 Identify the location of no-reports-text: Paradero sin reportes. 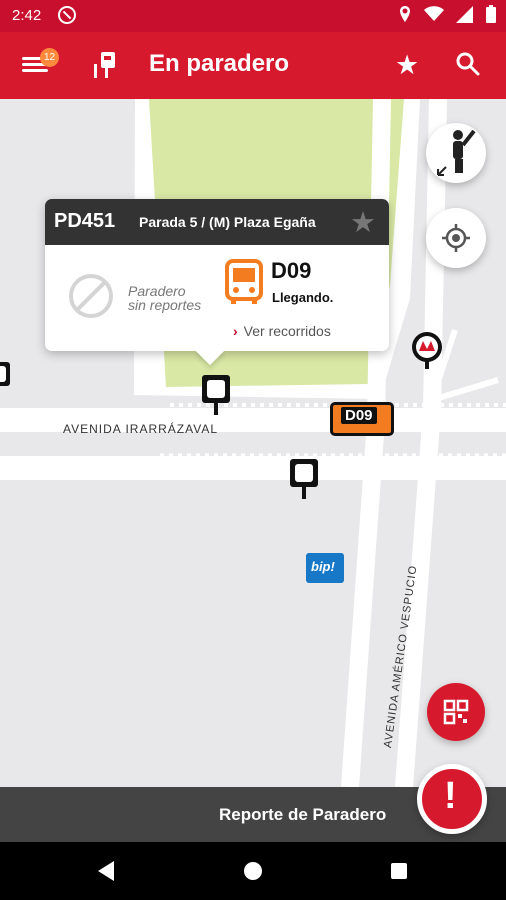
(164, 298).